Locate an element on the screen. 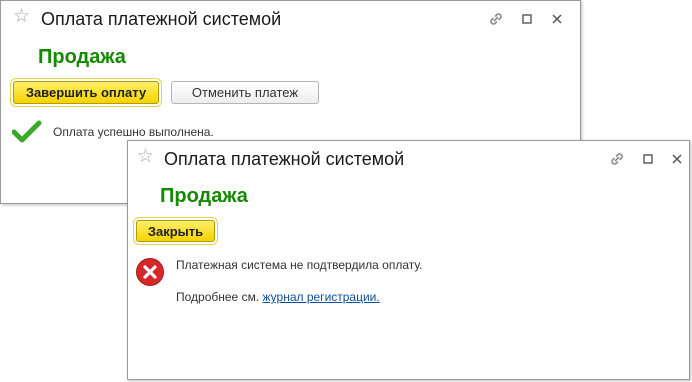  details-text: Подробнее см. журнал регистрации. is located at coordinates (278, 297).